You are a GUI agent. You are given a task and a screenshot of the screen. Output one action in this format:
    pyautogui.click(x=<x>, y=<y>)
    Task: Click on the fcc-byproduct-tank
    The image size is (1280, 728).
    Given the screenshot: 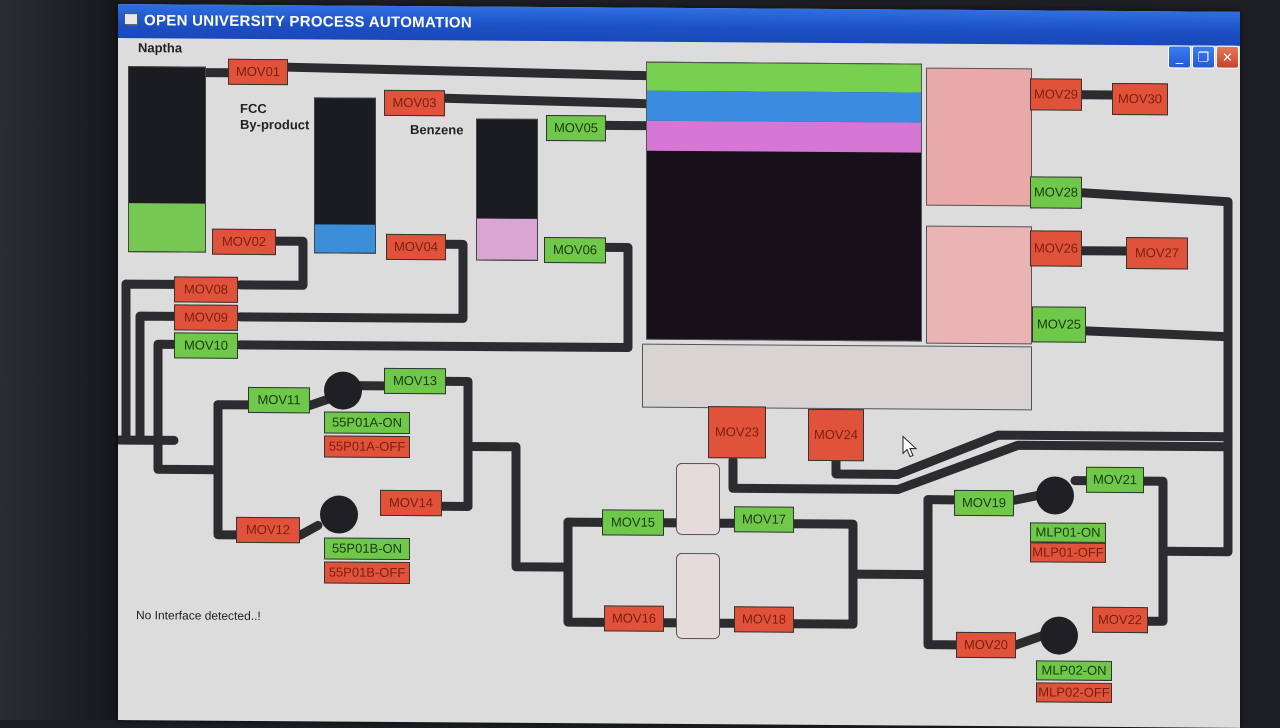 What is the action you would take?
    pyautogui.click(x=345, y=175)
    